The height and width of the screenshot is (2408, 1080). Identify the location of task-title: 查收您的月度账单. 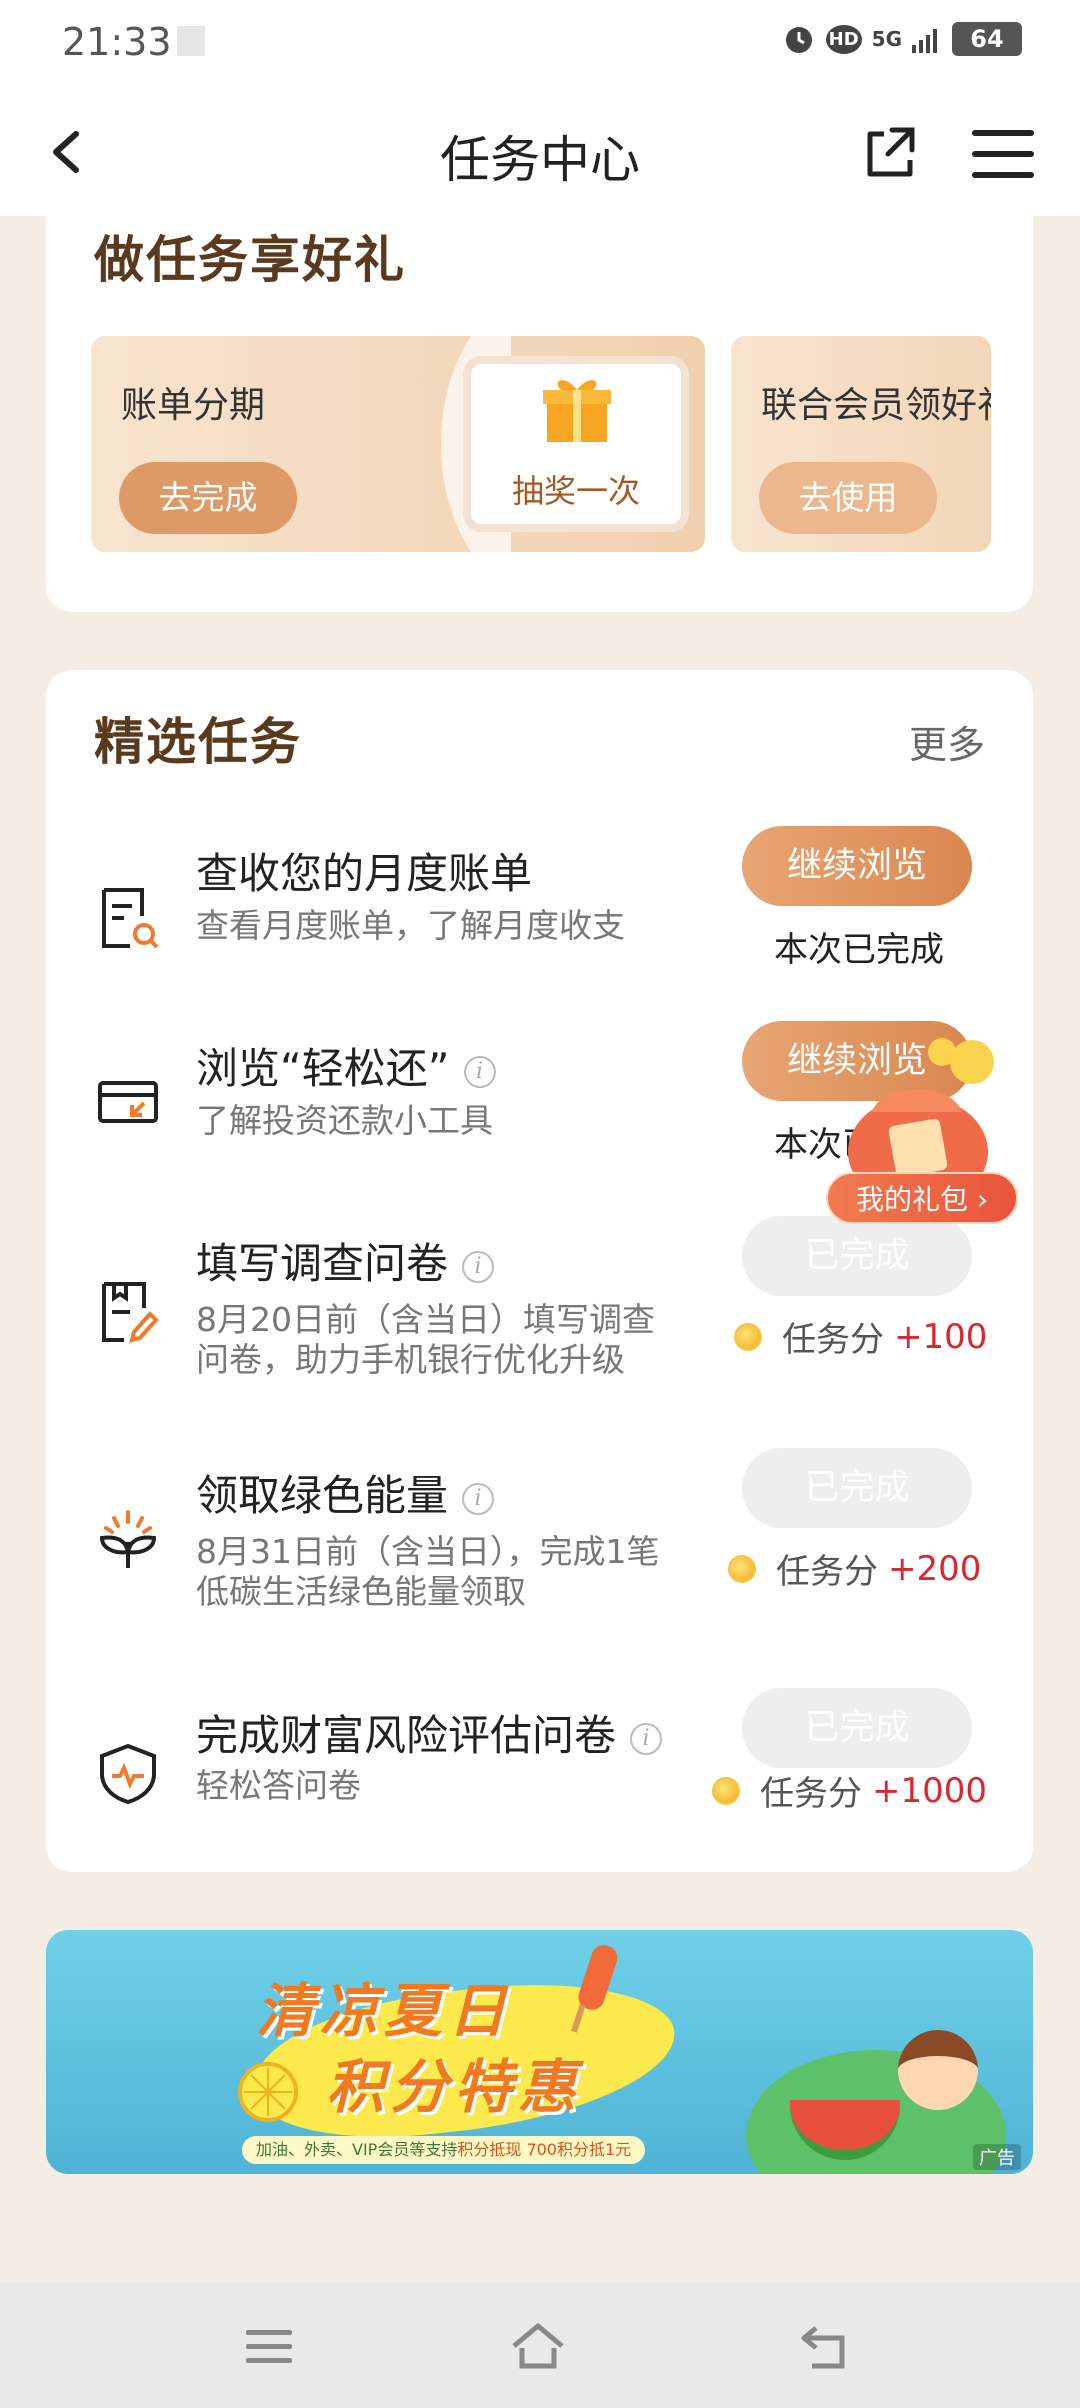
(364, 873).